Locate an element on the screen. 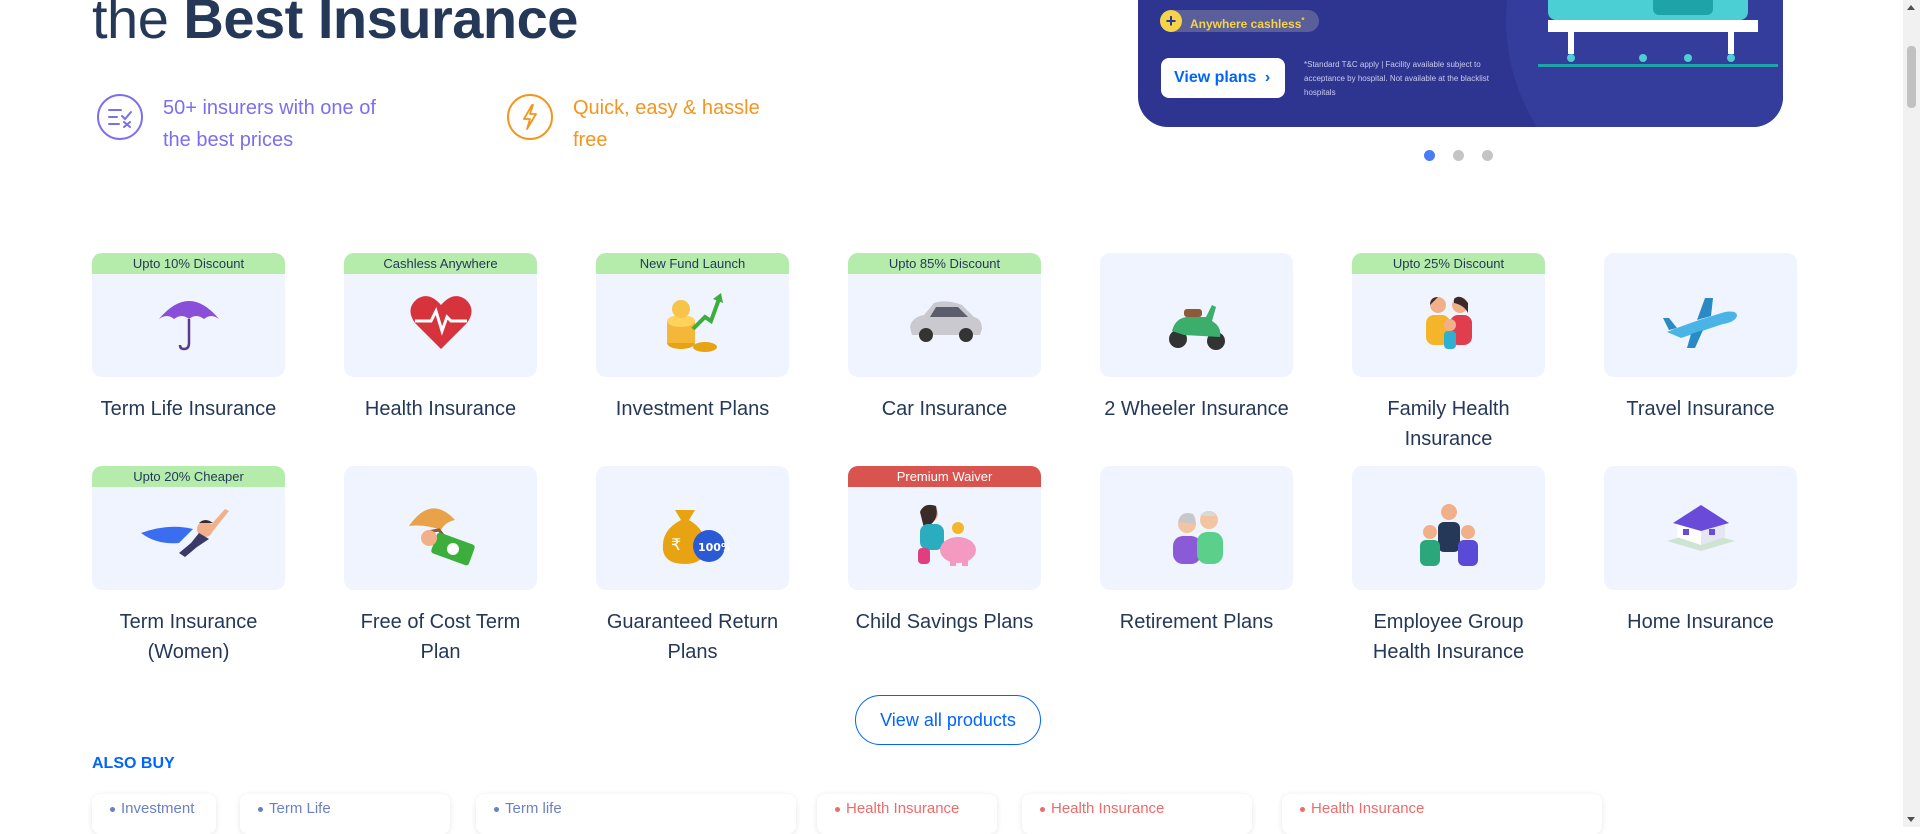 The height and width of the screenshot is (834, 1920). child-piggy-bank-icon is located at coordinates (945, 528).